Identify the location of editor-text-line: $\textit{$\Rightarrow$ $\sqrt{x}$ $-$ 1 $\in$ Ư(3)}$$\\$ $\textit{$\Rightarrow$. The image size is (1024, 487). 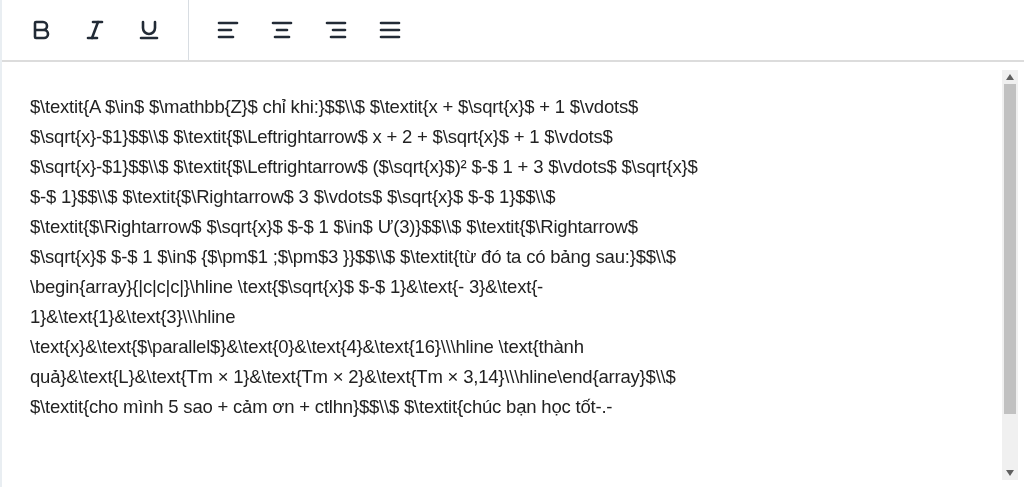
(334, 227).